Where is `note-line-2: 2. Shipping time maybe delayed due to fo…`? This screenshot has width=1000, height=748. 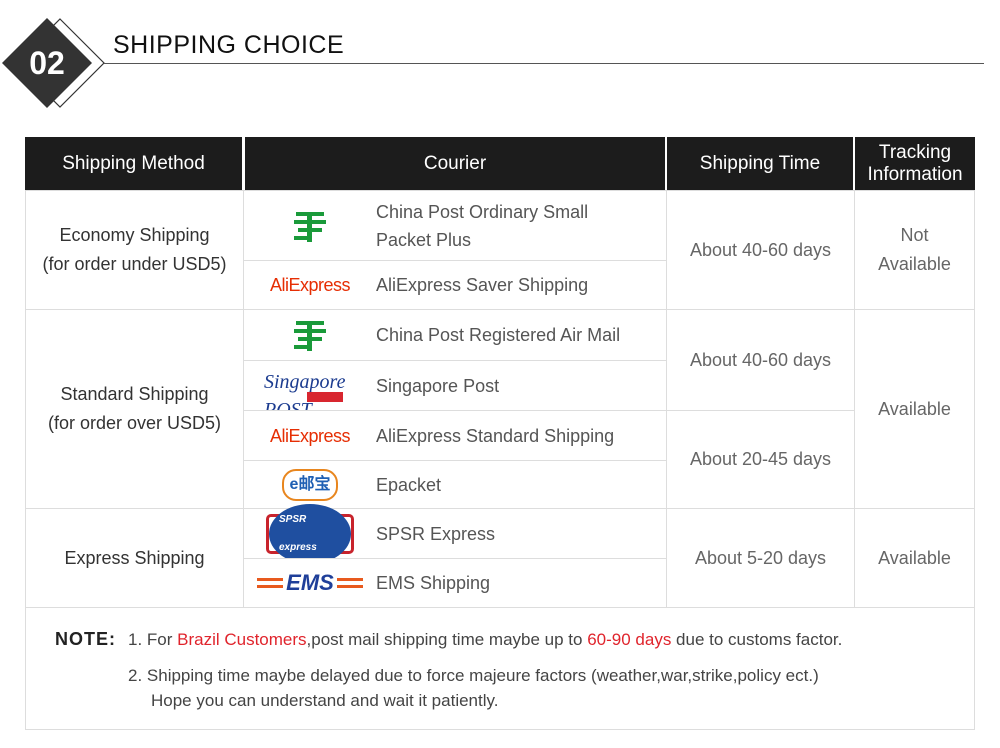 note-line-2: 2. Shipping time maybe delayed due to fo… is located at coordinates (473, 675).